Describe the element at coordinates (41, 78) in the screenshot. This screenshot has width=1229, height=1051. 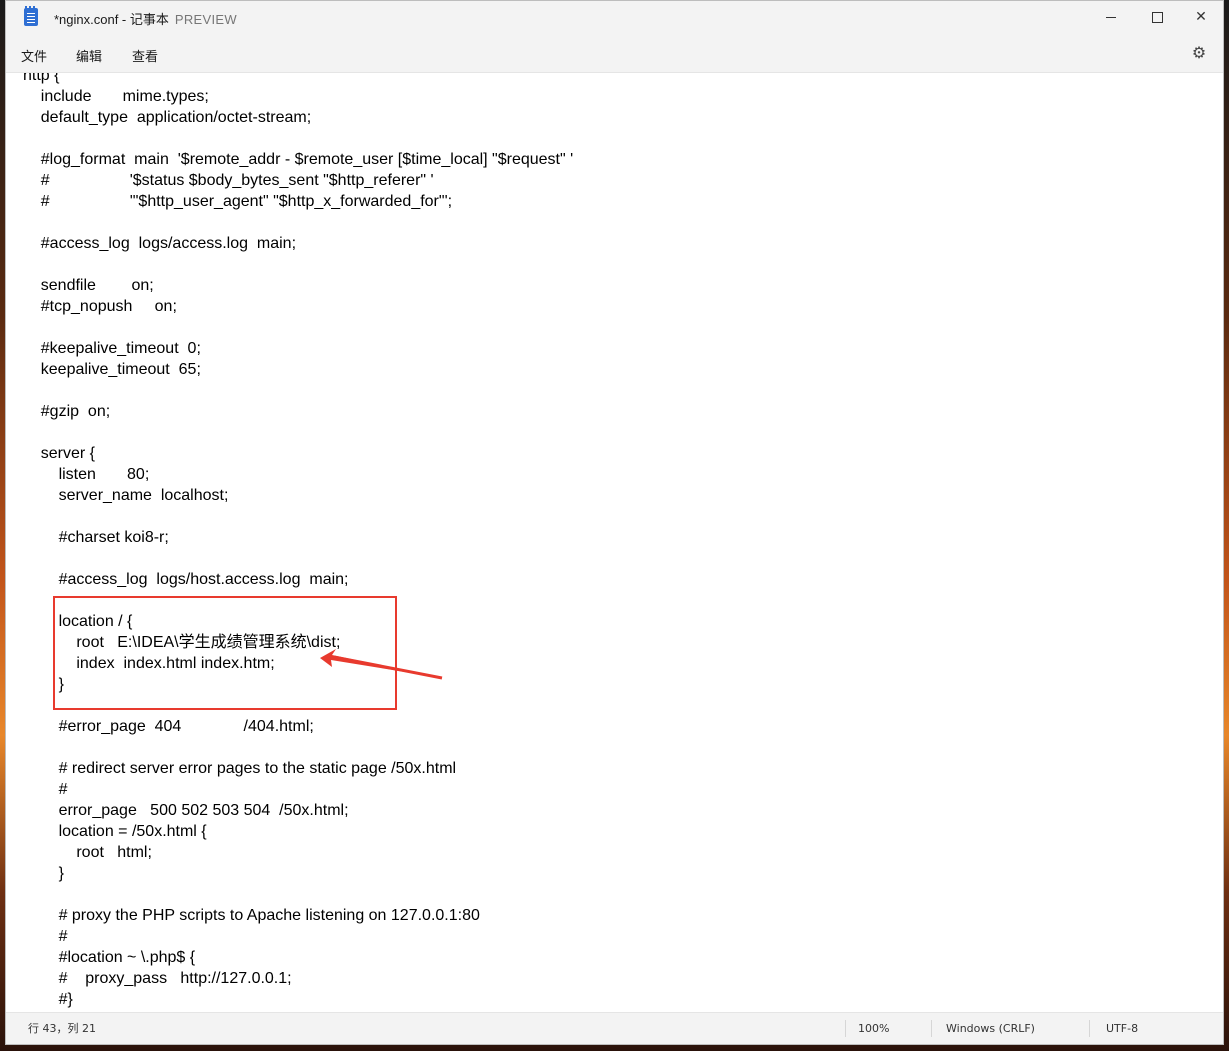
I see `code-line: http {` at that location.